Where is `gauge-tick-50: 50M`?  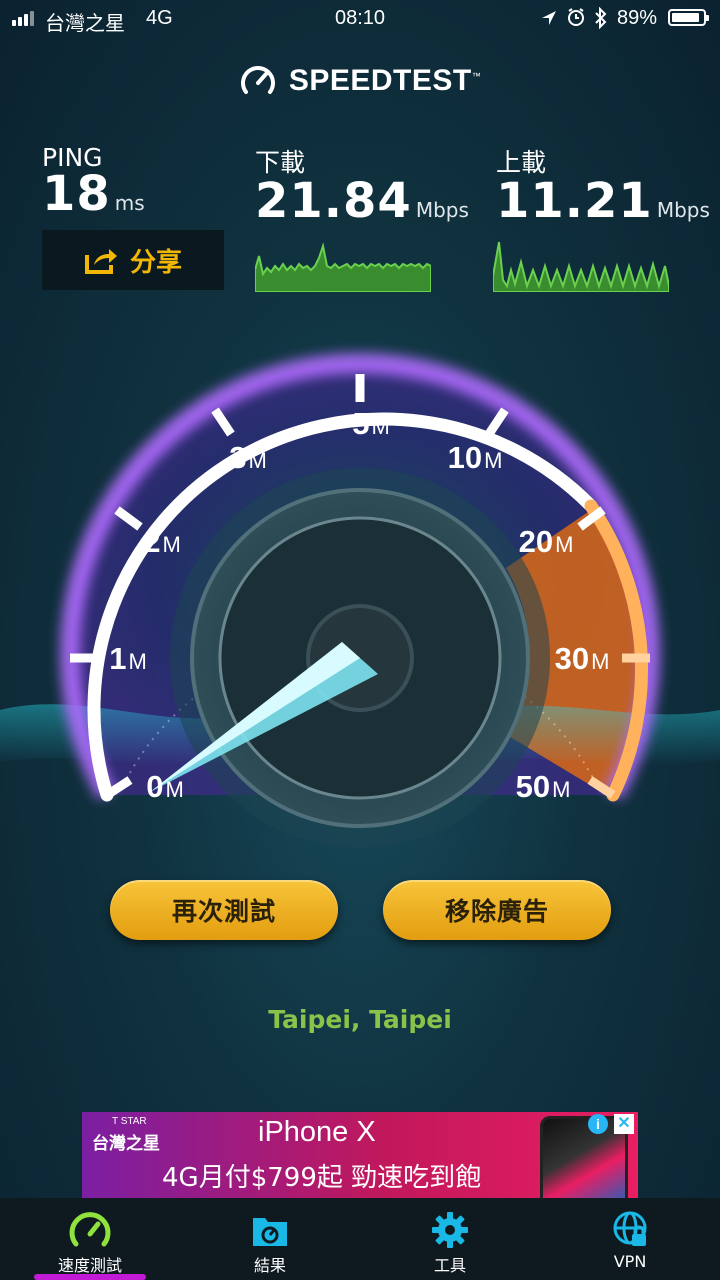 gauge-tick-50: 50M is located at coordinates (543, 786).